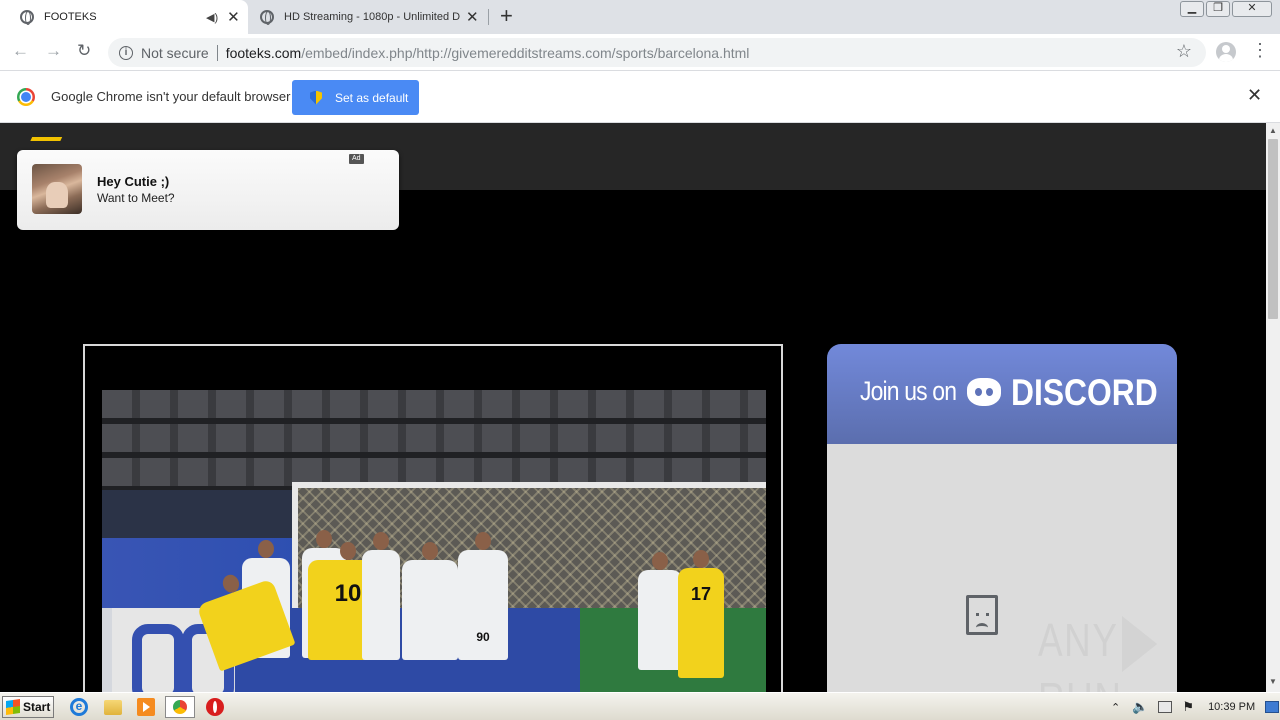 The width and height of the screenshot is (1280, 720). Describe the element at coordinates (180, 707) in the screenshot. I see `chrome-taskbar-icon` at that location.